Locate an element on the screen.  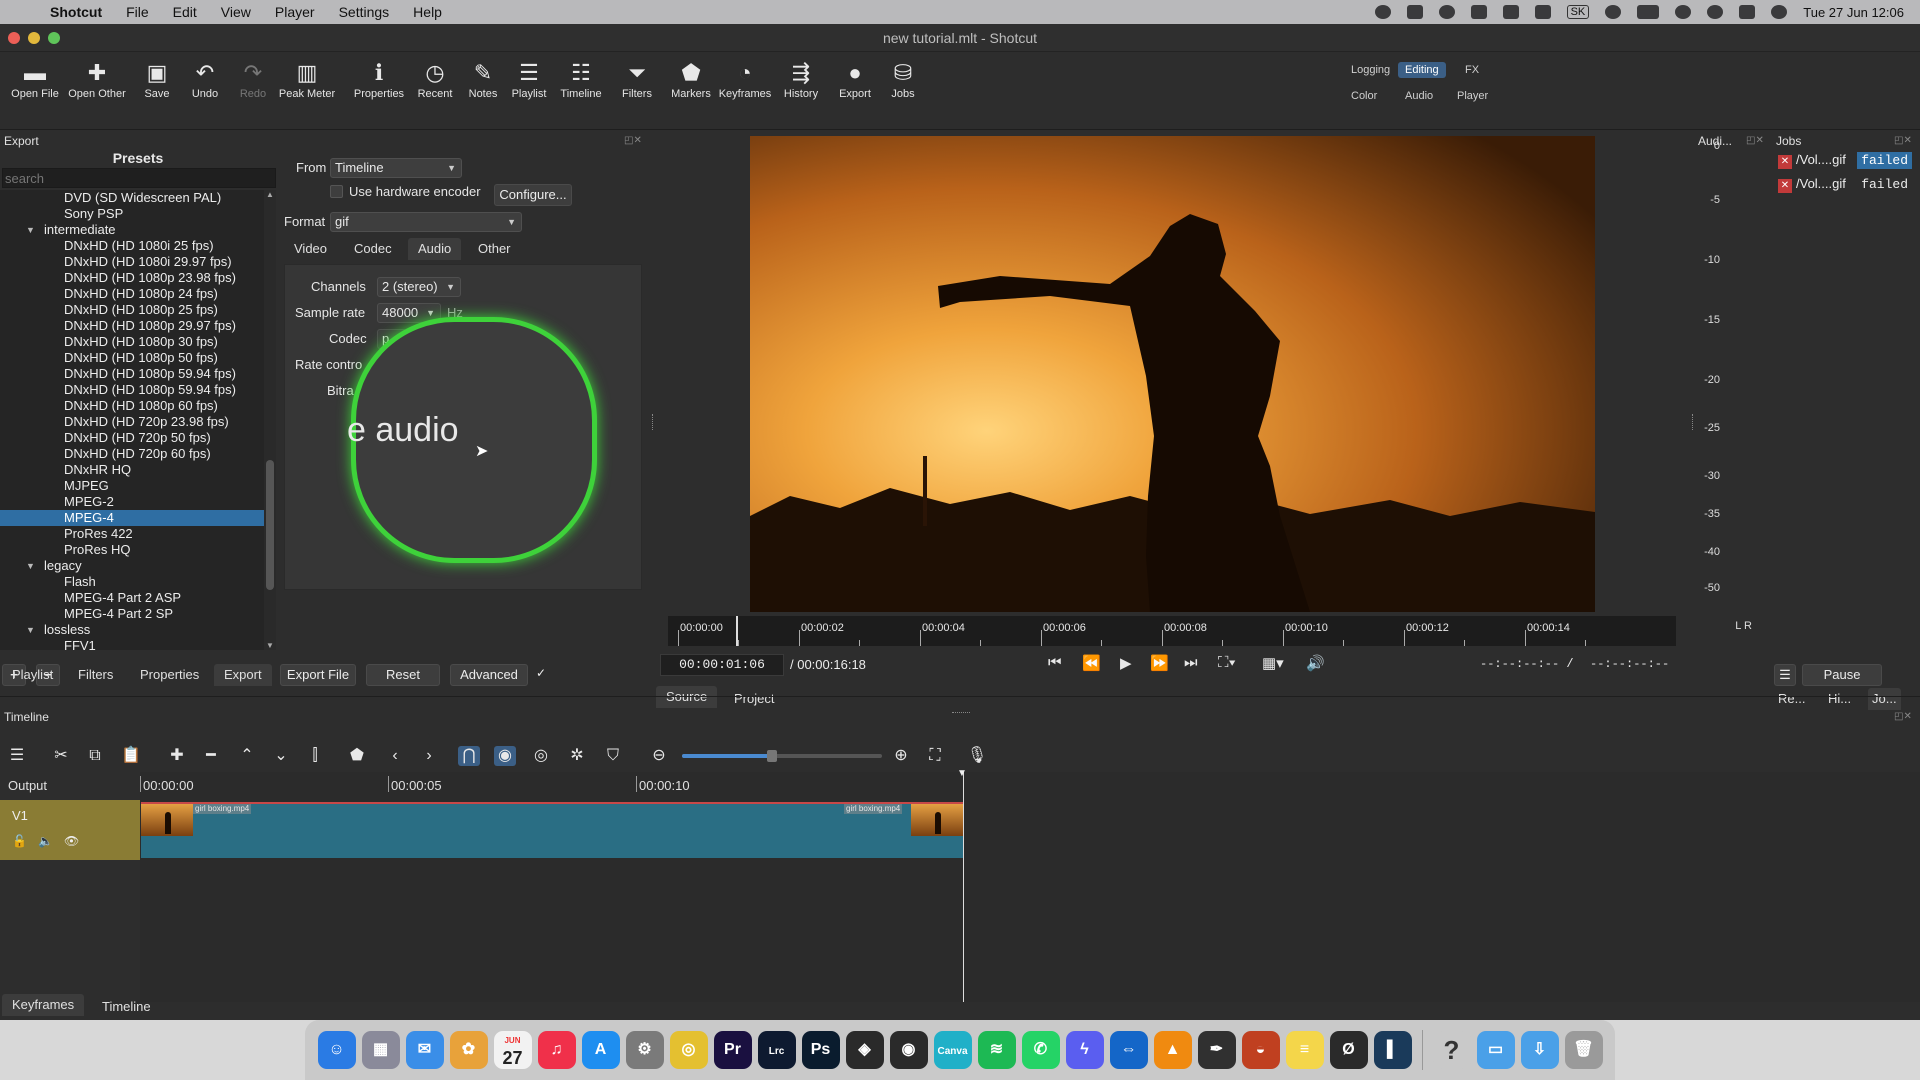
close-window-button is located at coordinates (14, 38).